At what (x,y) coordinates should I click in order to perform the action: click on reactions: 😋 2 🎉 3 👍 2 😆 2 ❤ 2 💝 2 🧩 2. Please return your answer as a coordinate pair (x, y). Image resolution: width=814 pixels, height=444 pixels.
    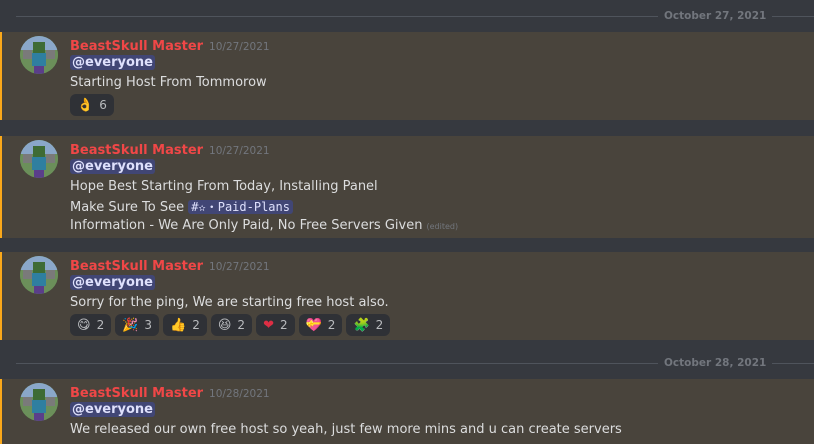
    Looking at the image, I should click on (230, 325).